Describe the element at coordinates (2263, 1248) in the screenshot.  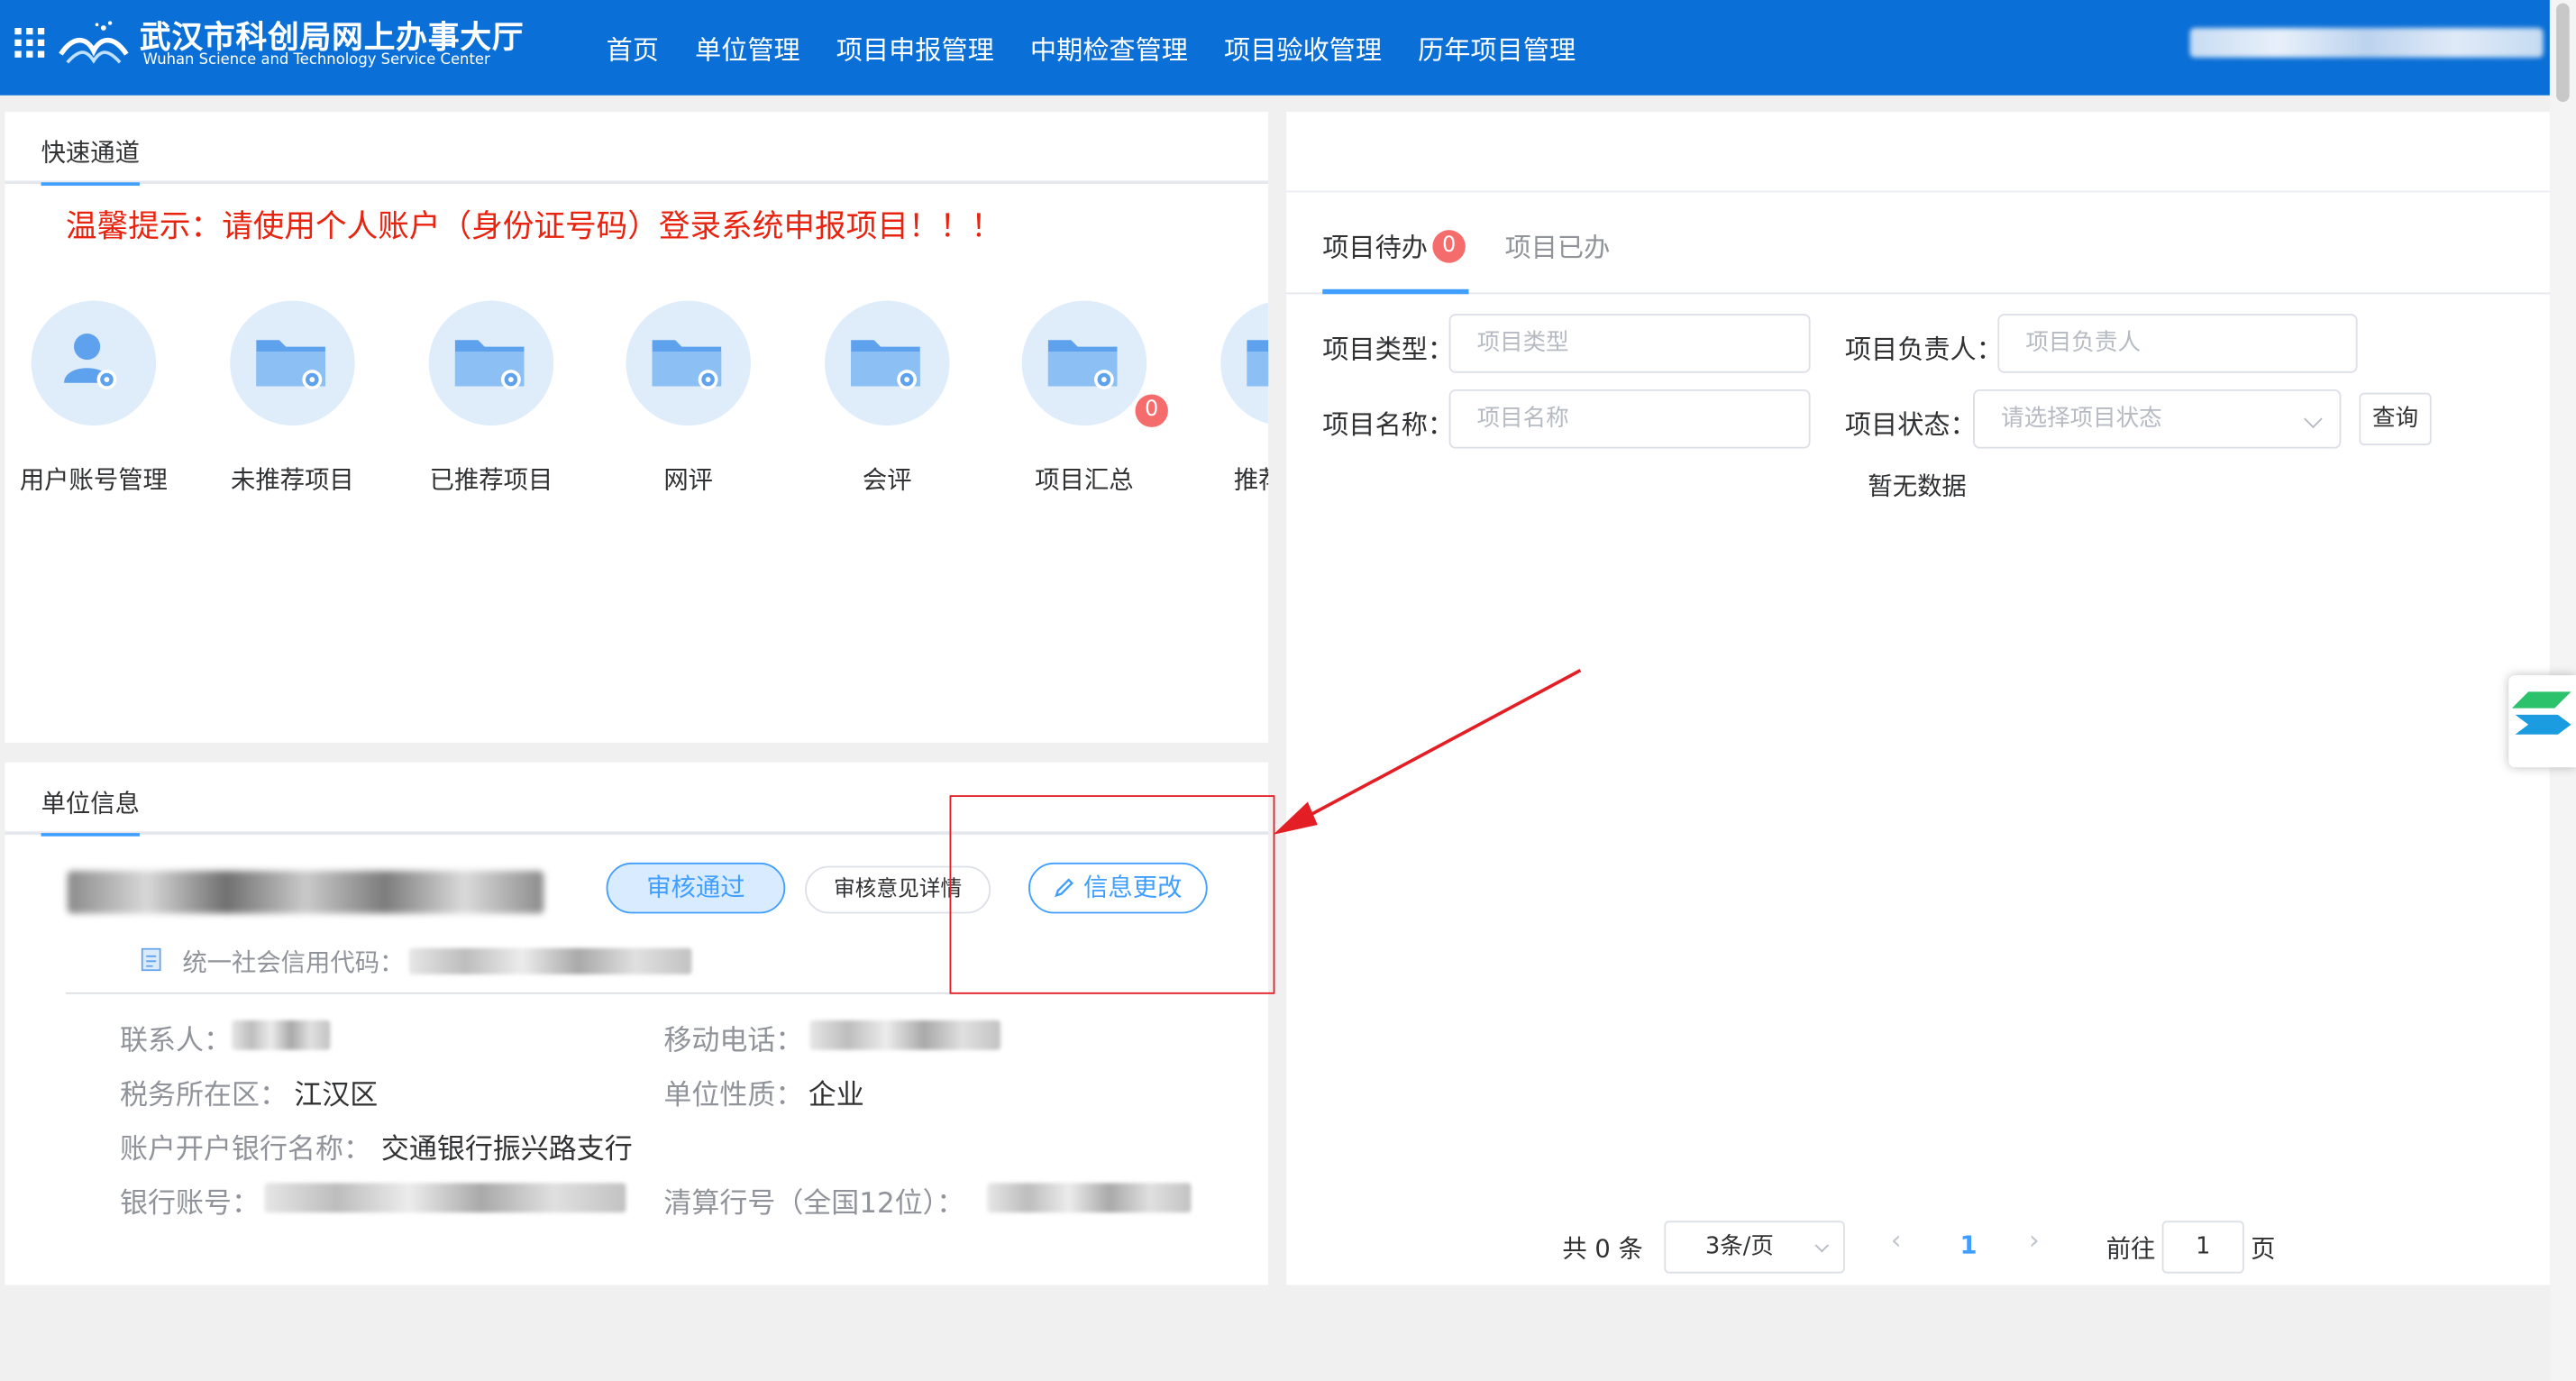
I see `page-unit-label: 页` at that location.